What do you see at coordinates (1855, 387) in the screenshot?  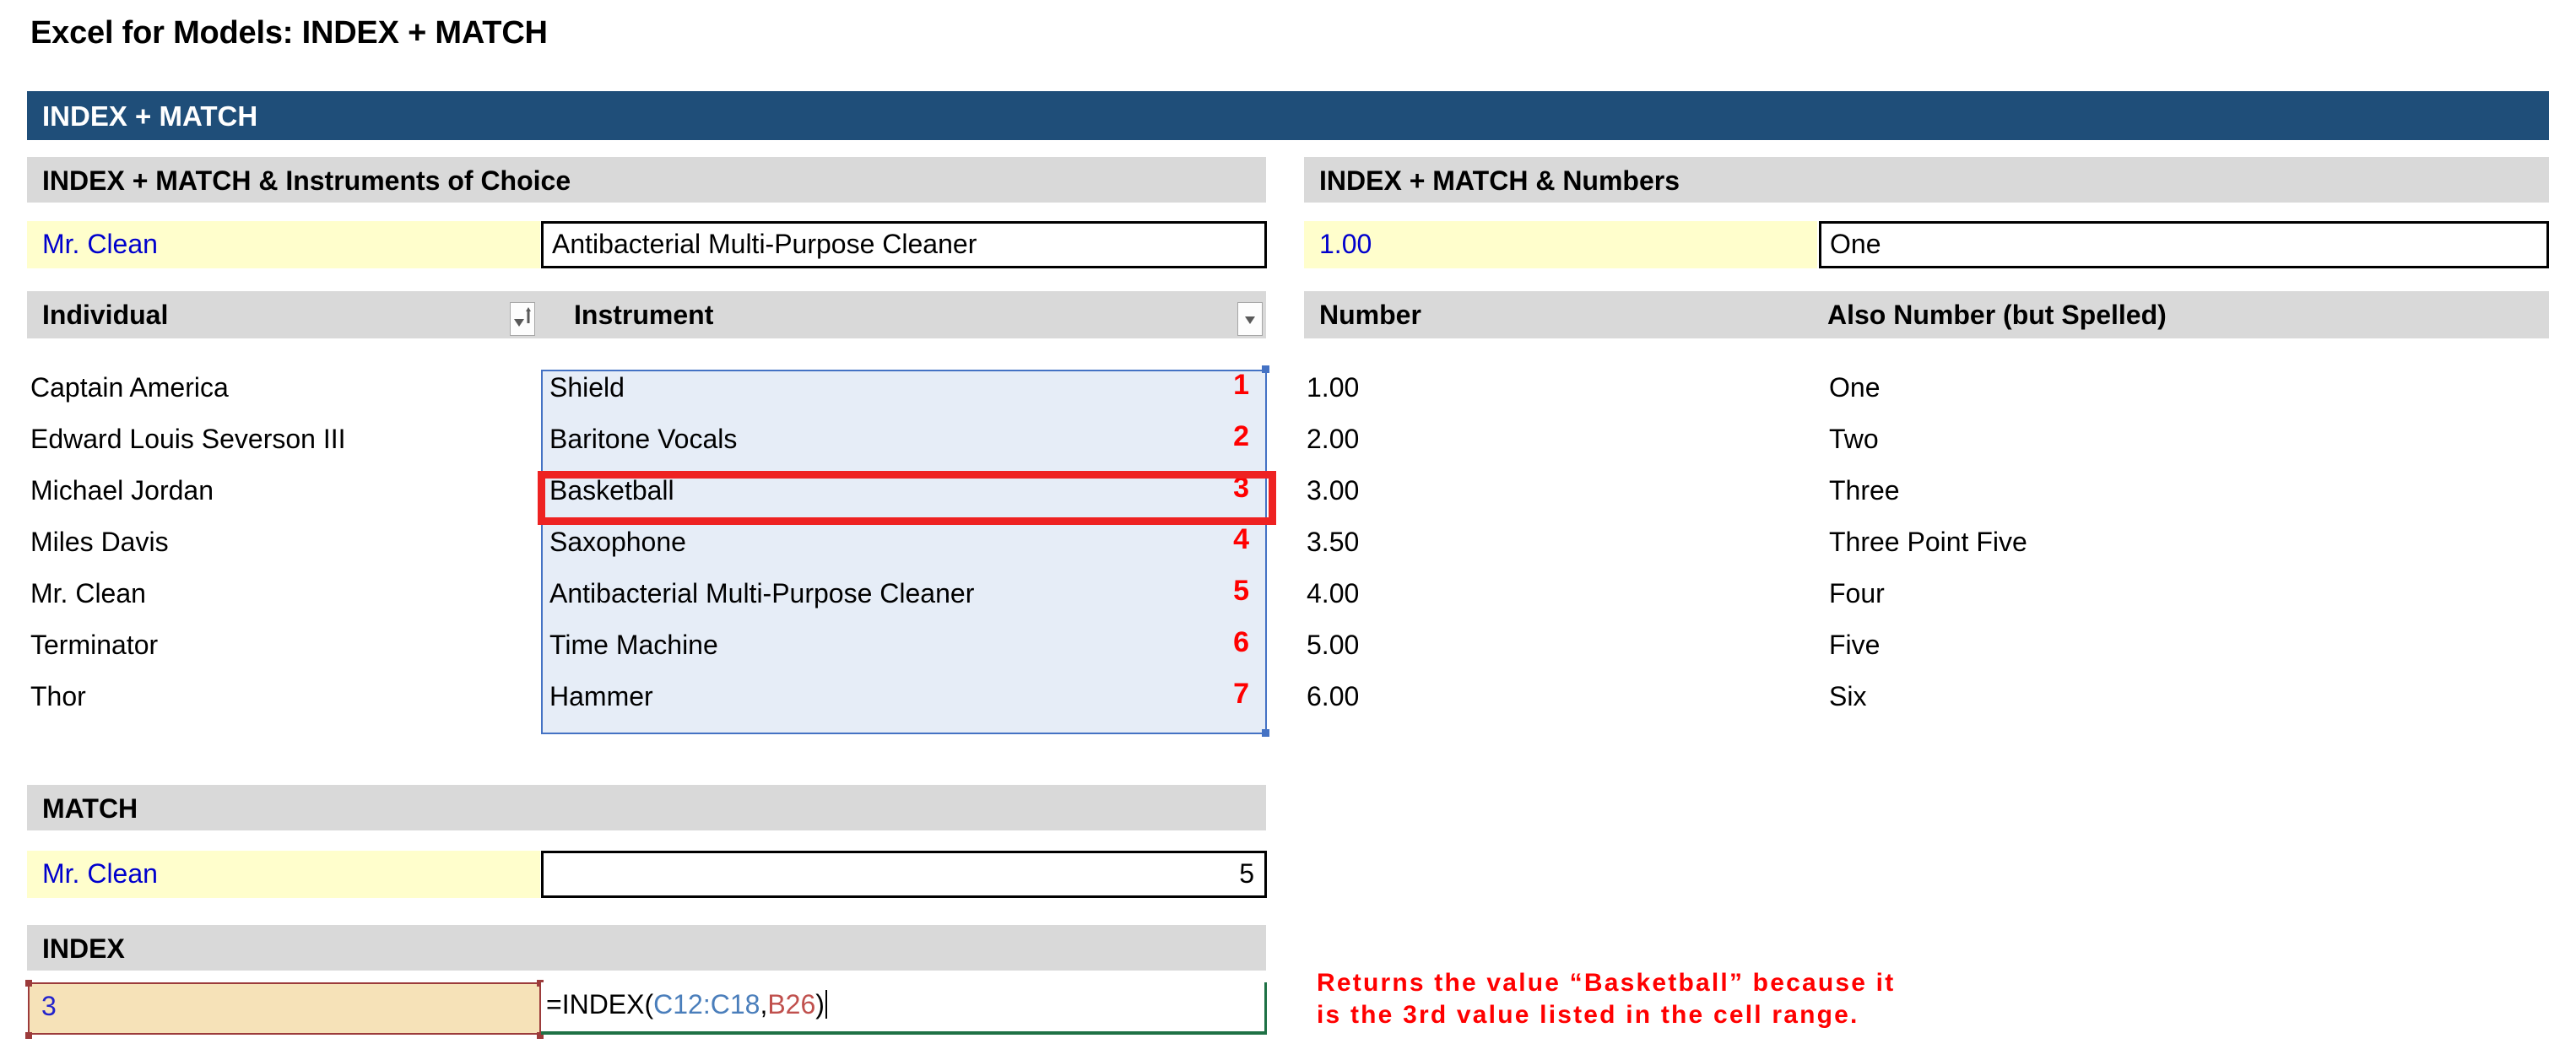 I see `table-cell-spelled: One` at bounding box center [1855, 387].